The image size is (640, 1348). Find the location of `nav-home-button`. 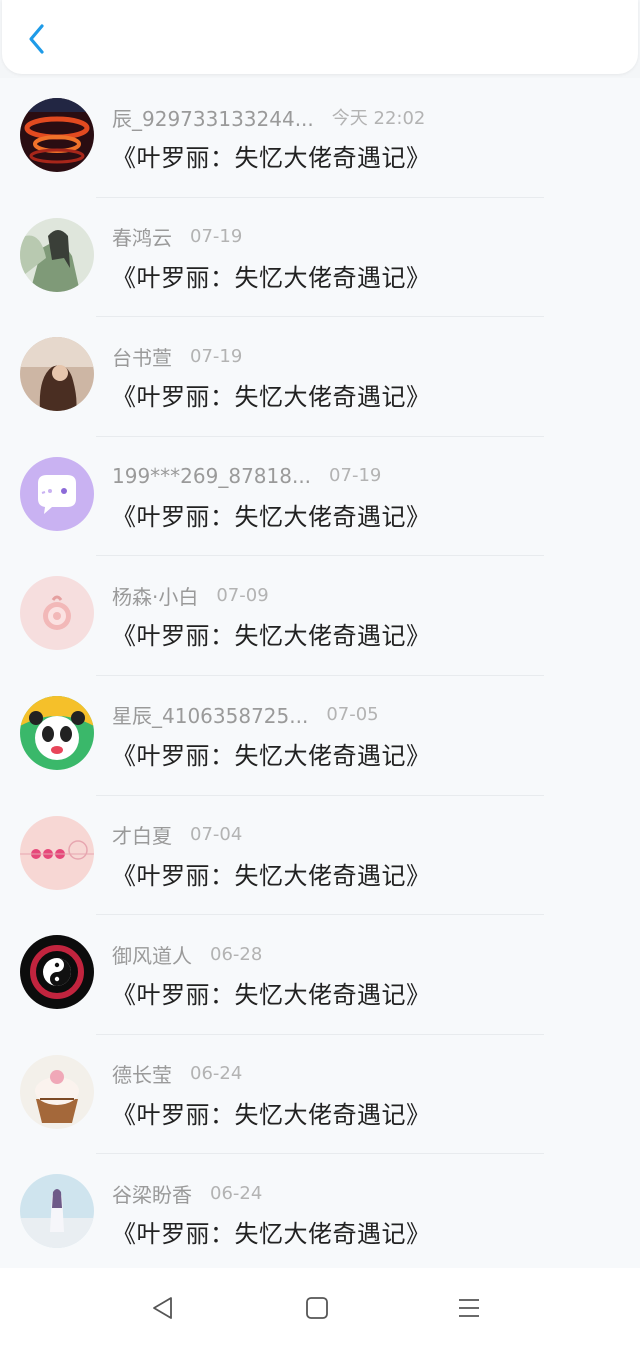

nav-home-button is located at coordinates (317, 1308).